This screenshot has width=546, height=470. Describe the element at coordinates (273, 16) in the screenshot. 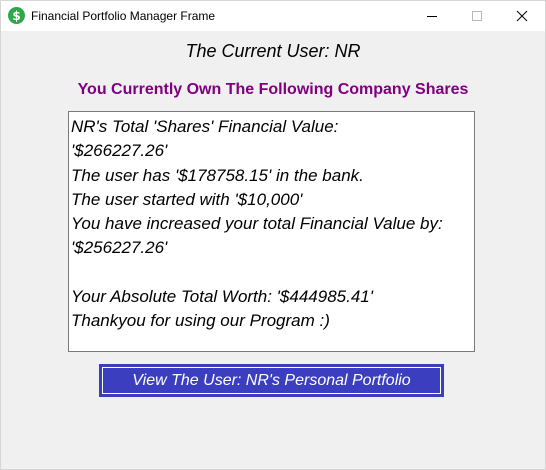

I see `title-bar: $ Financial Portfolio Manager Frame` at that location.